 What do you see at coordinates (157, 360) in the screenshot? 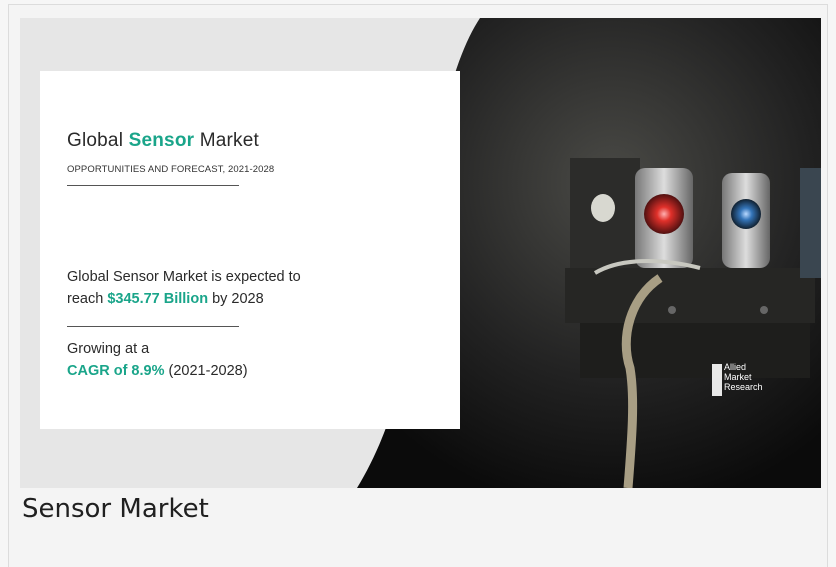
I see `cagr-text: Growing at a CAGR of 8.9% (2021-2028)` at bounding box center [157, 360].